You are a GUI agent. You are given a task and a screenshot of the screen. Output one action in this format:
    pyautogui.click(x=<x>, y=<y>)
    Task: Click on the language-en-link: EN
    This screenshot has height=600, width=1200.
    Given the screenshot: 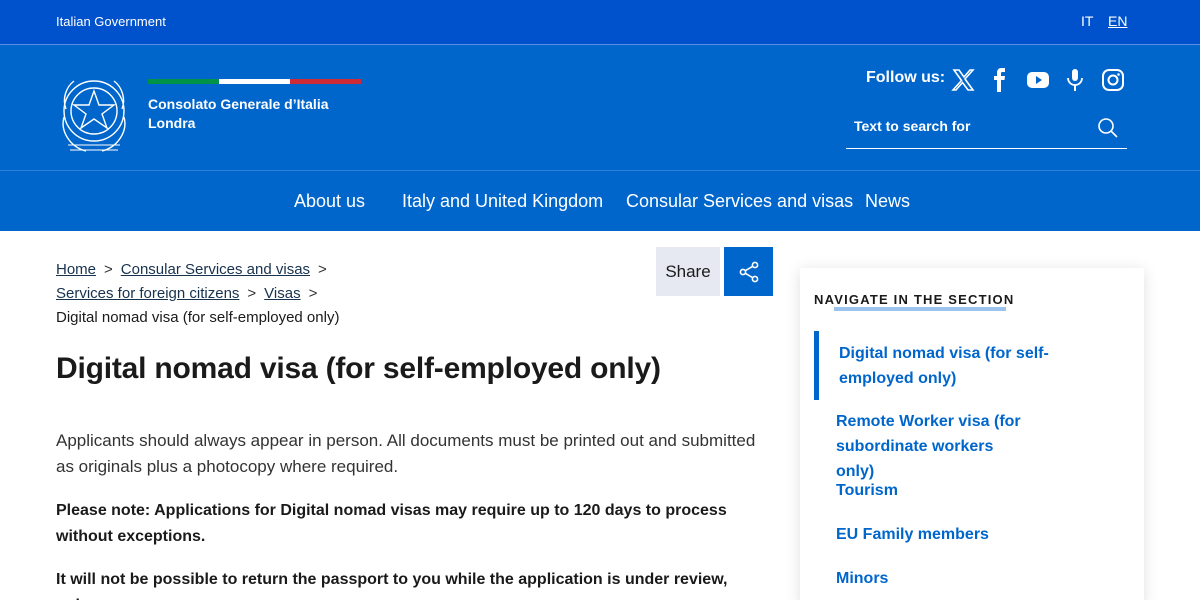 What is the action you would take?
    pyautogui.click(x=1117, y=21)
    